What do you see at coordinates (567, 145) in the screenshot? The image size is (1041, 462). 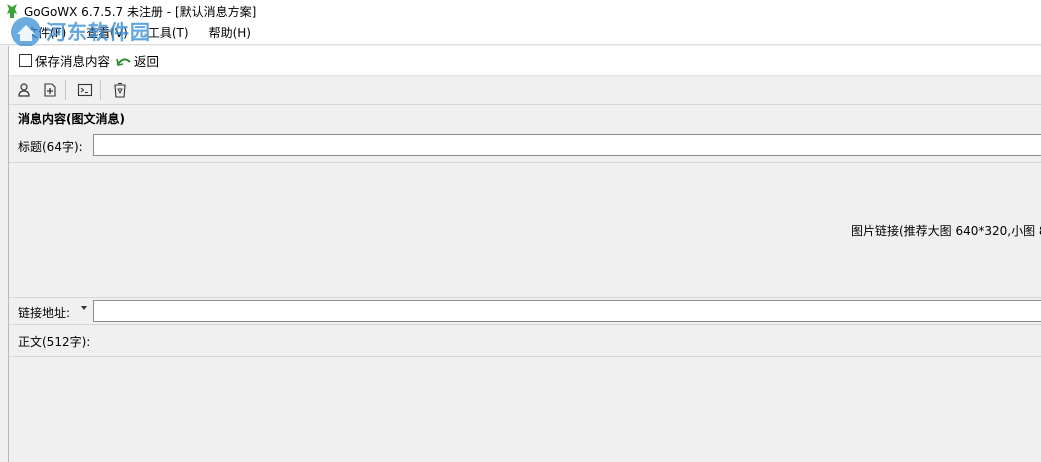 I see `title-input` at bounding box center [567, 145].